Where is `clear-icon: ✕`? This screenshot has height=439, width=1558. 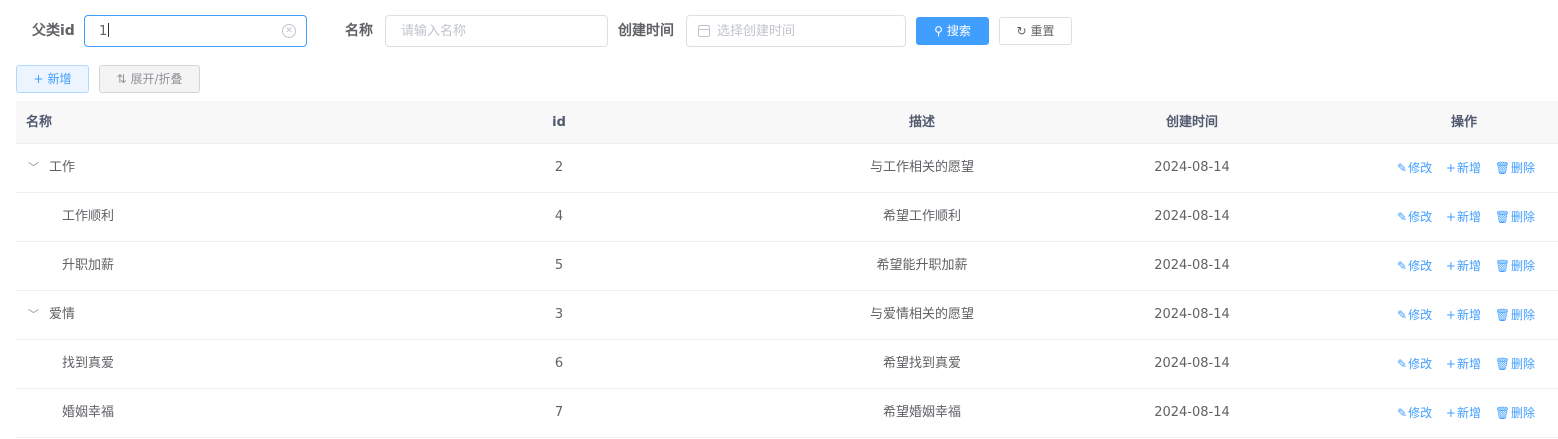 clear-icon: ✕ is located at coordinates (289, 31).